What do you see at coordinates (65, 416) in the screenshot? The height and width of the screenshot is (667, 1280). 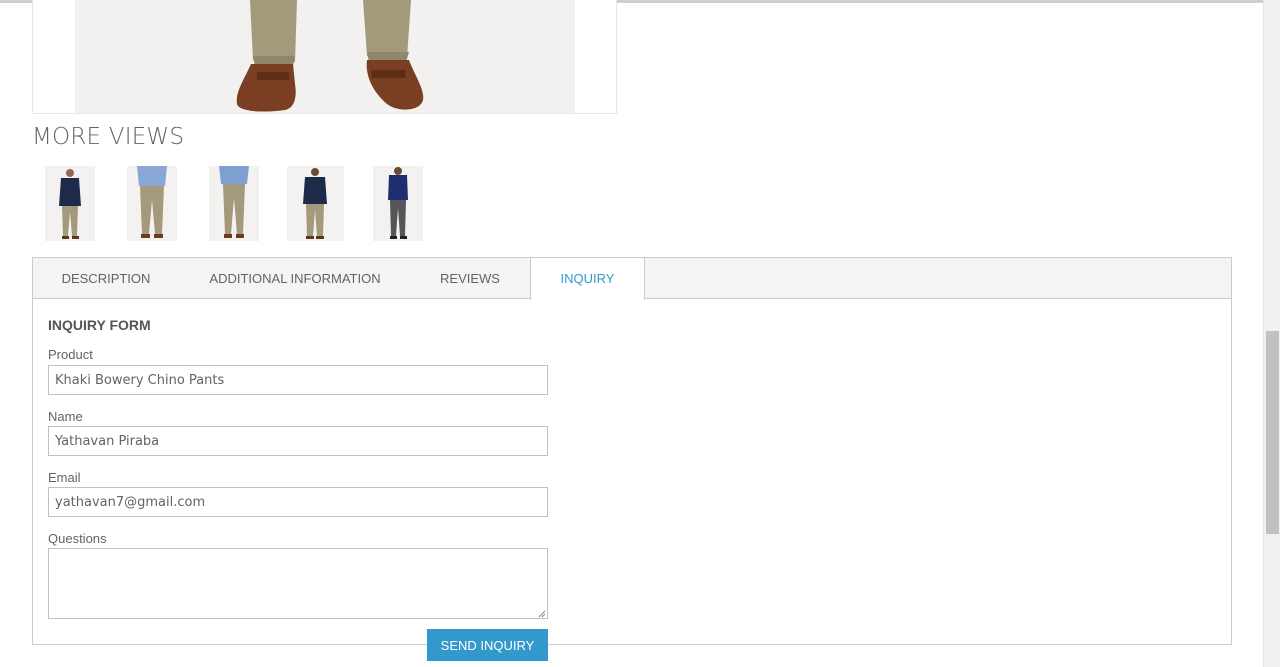 I see `name-label: Name` at bounding box center [65, 416].